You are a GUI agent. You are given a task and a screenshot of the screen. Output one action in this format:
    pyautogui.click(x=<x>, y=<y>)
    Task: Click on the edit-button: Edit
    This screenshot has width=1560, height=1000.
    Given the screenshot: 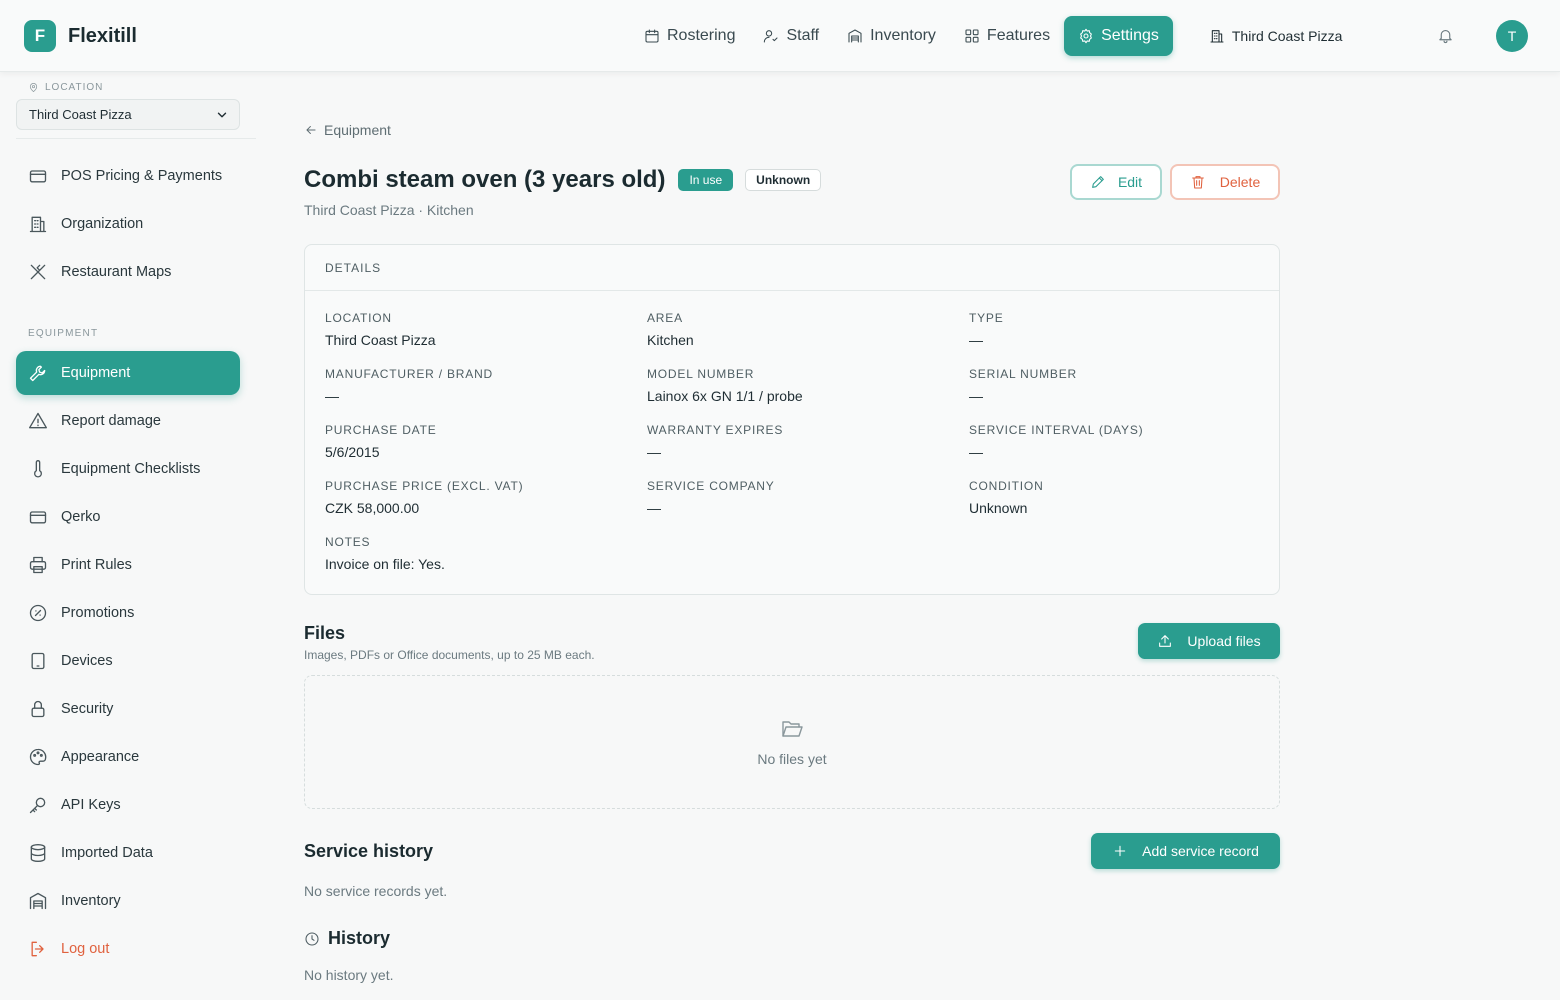 What is the action you would take?
    pyautogui.click(x=1116, y=182)
    